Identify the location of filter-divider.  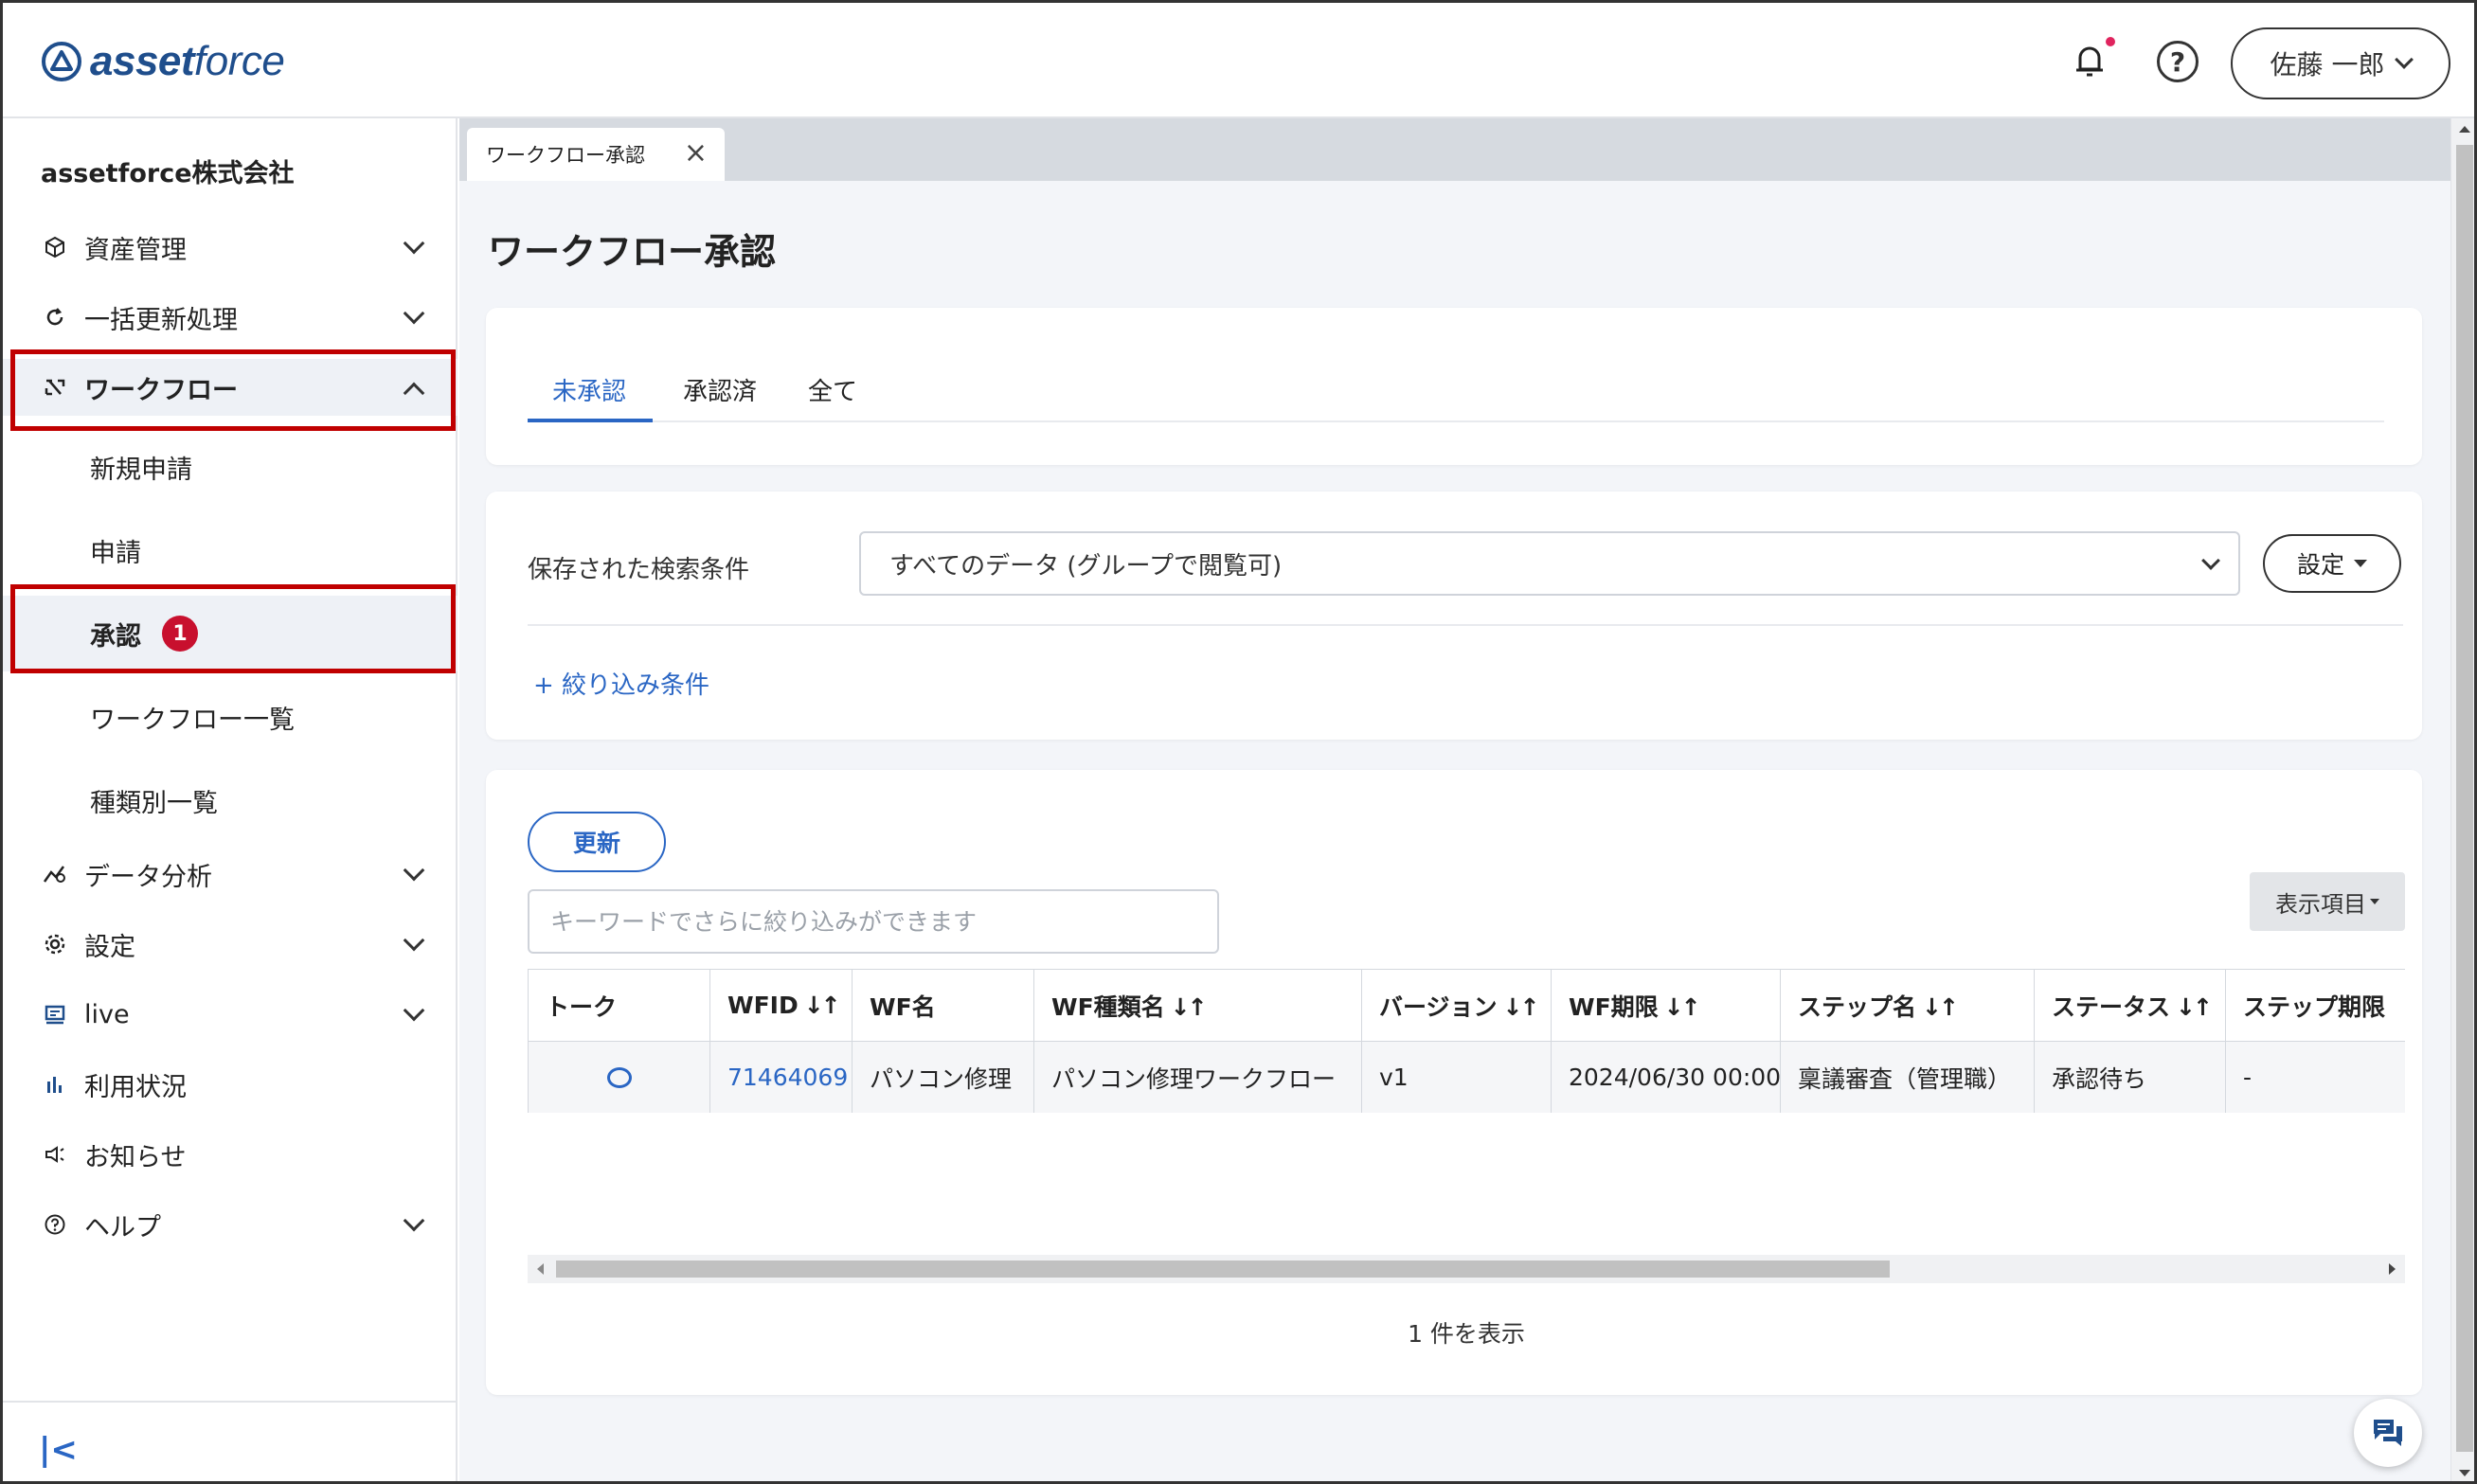
(1466, 625).